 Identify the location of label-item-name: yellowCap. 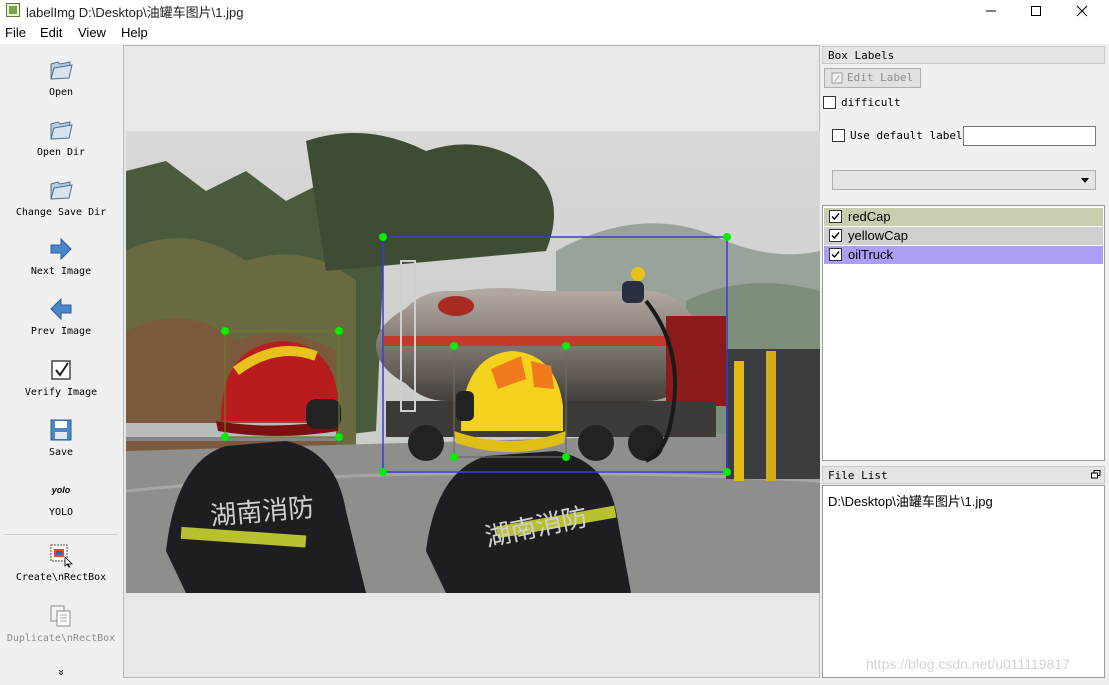
(878, 235).